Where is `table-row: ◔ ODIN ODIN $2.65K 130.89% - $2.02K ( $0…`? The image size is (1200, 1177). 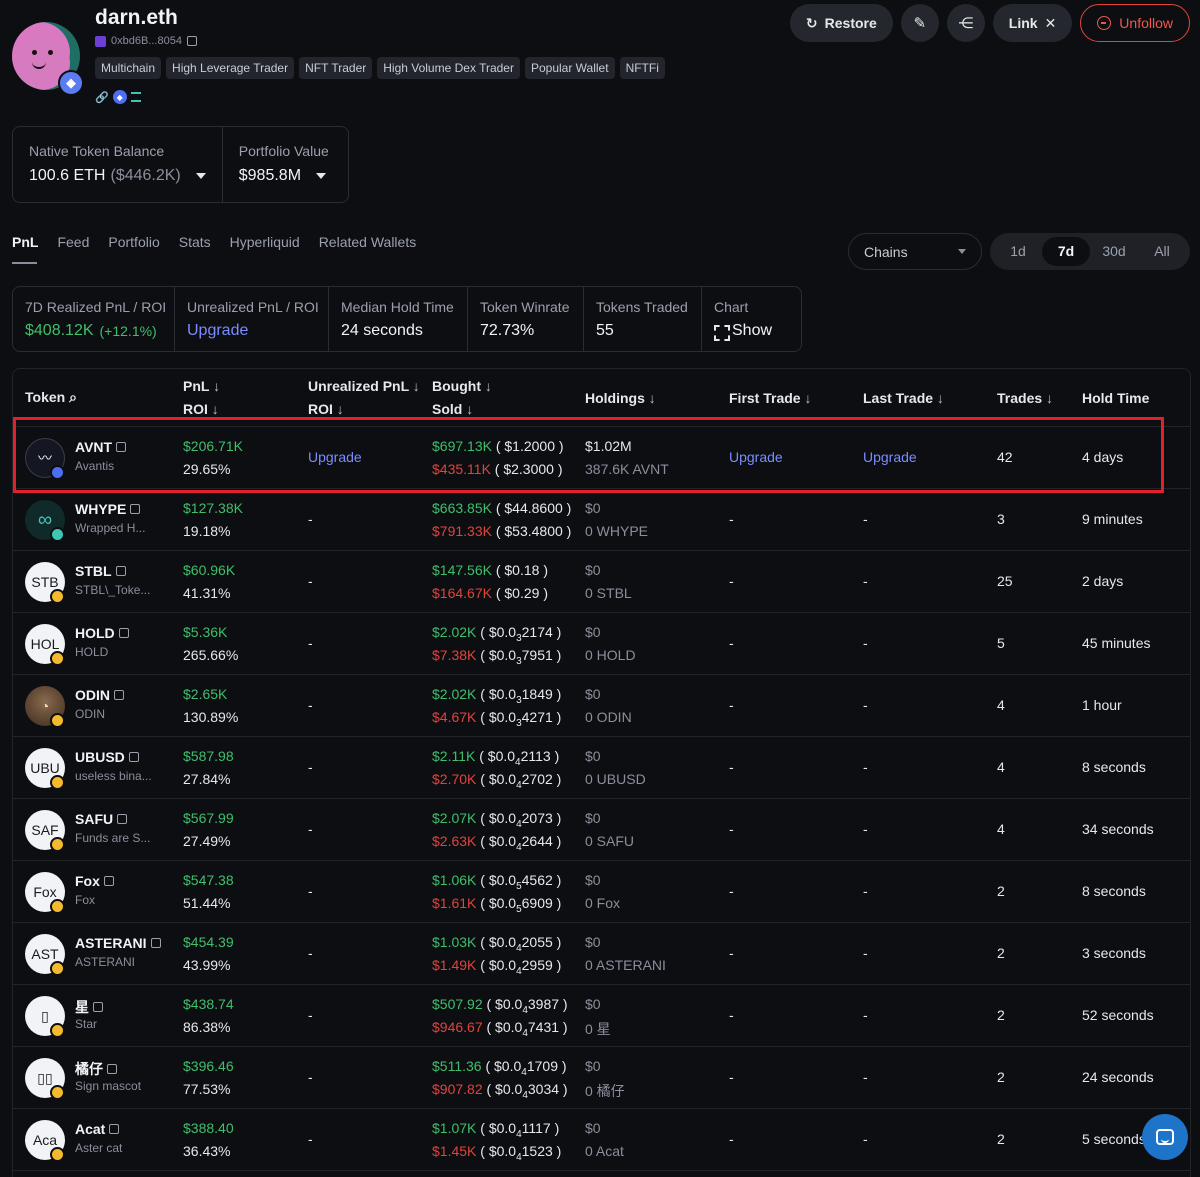 table-row: ◔ ODIN ODIN $2.65K 130.89% - $2.02K ( $0… is located at coordinates (601, 706).